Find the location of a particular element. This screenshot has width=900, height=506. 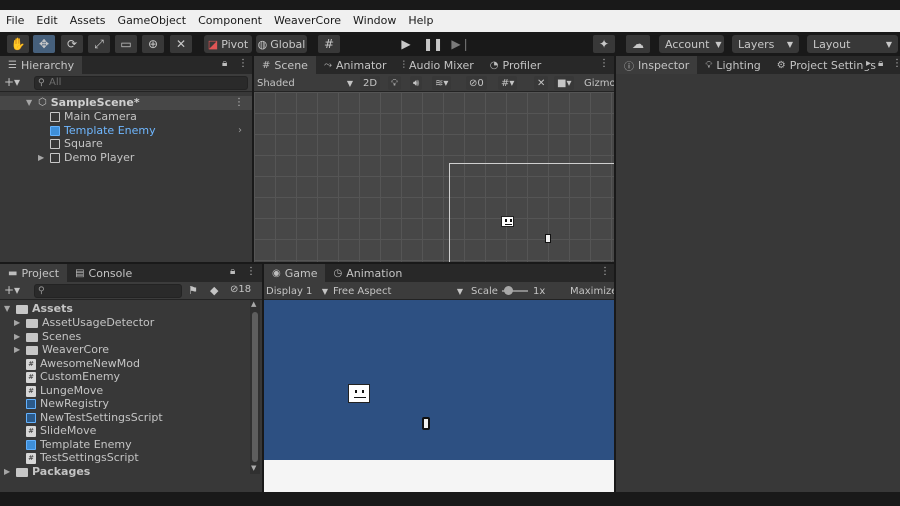

hierarchy-search-input: ⚲ All is located at coordinates (141, 83).